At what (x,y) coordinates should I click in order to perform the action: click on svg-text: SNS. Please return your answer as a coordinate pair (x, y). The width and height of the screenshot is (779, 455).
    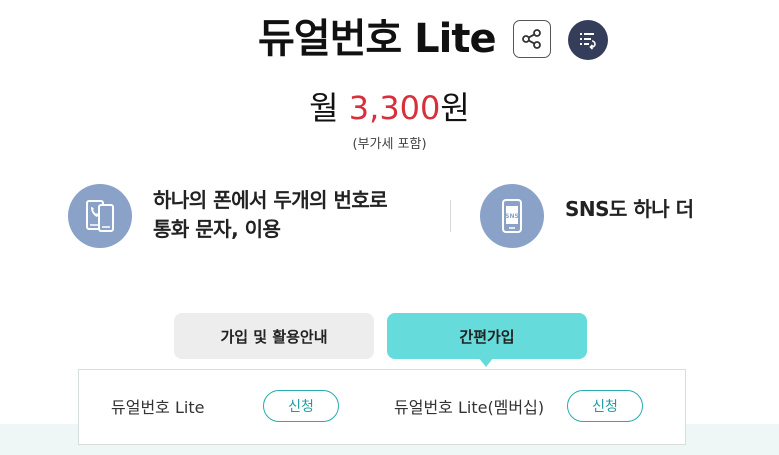
    Looking at the image, I should click on (512, 216).